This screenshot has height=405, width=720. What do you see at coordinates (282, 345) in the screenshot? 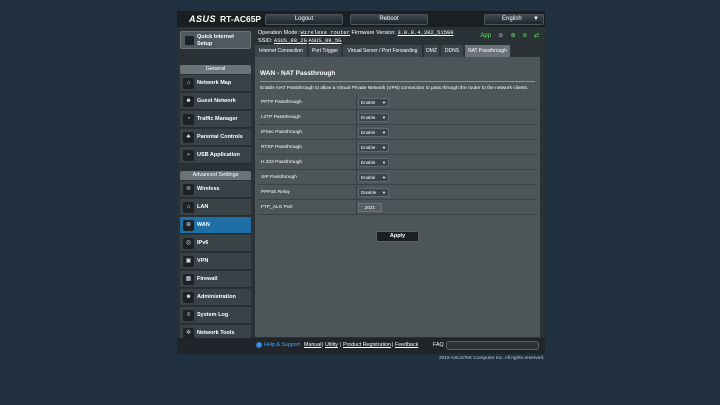
I see `help-support-label: Help & Support` at bounding box center [282, 345].